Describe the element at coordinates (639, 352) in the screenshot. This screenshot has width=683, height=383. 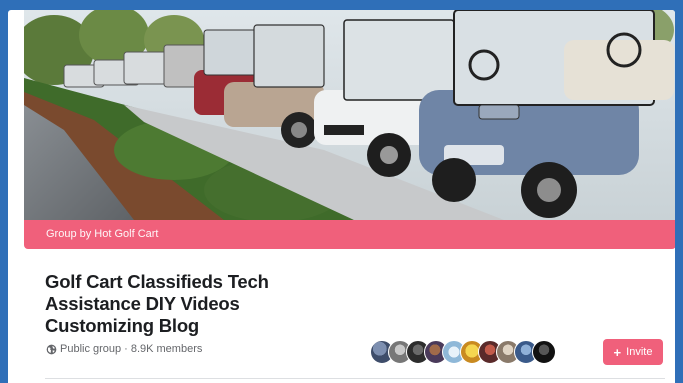
I see `invite-label: Invite` at that location.